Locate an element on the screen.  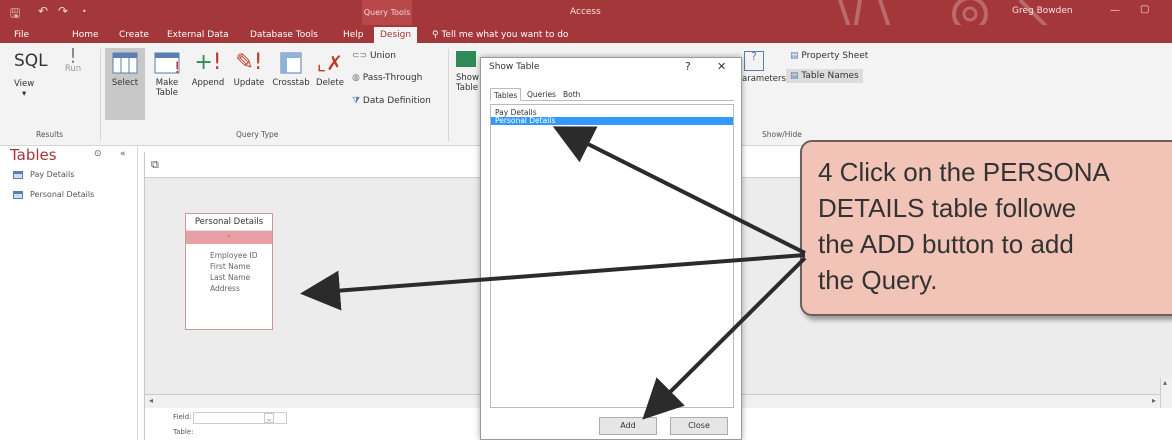
tab-tables: Tables is located at coordinates (506, 94).